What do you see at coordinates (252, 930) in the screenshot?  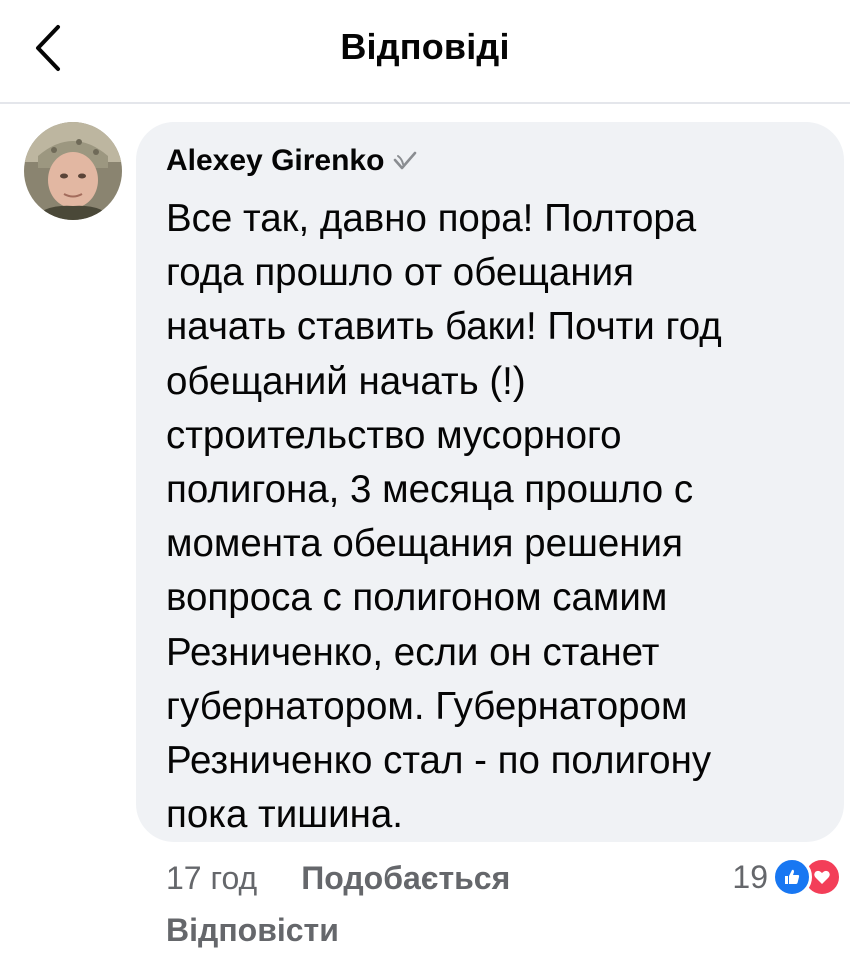 I see `reply-button: Відповісти` at bounding box center [252, 930].